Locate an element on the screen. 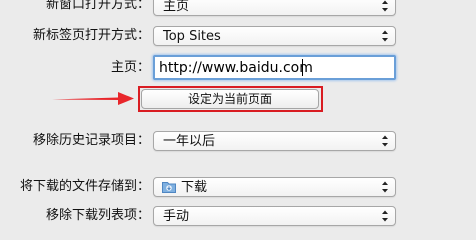 The image size is (476, 240). remove-downloads-value: 手动 is located at coordinates (176, 216).